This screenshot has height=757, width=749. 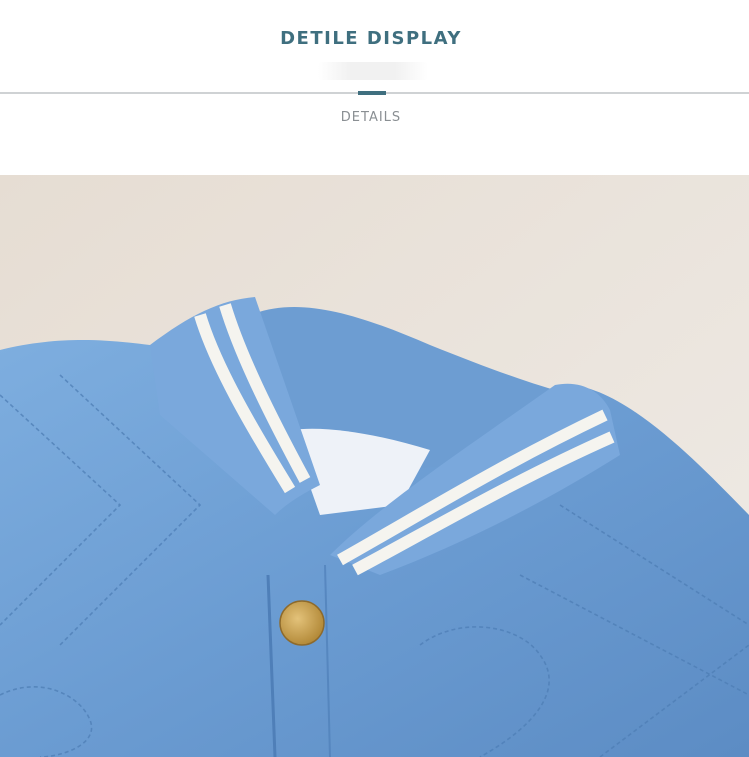 What do you see at coordinates (371, 38) in the screenshot?
I see `section-title: DETILE DISPLAY` at bounding box center [371, 38].